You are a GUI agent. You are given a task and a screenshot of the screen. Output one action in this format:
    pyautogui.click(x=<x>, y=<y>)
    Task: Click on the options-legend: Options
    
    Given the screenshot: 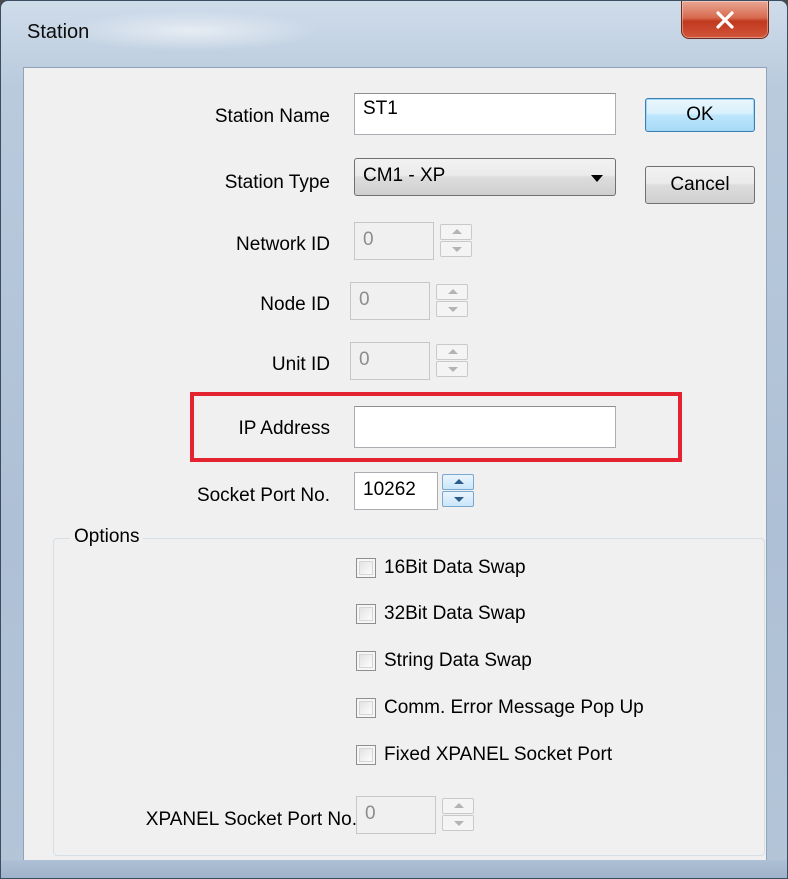 What is the action you would take?
    pyautogui.click(x=107, y=537)
    